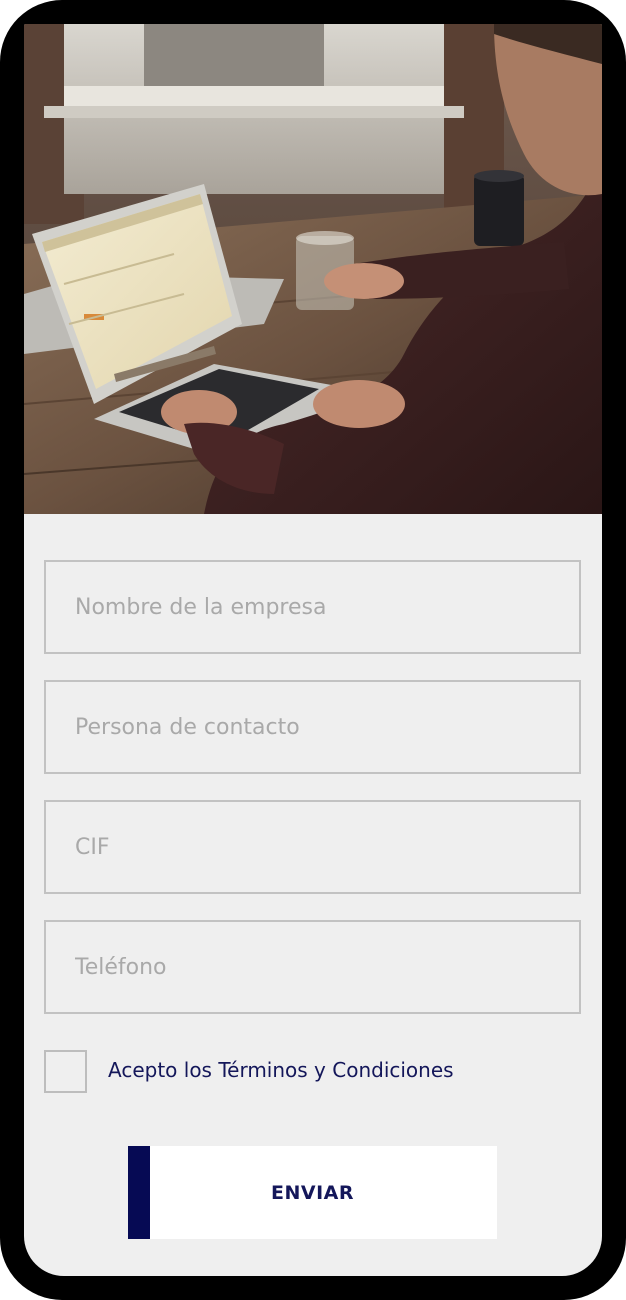  I want to click on company-name-input, so click(312, 607).